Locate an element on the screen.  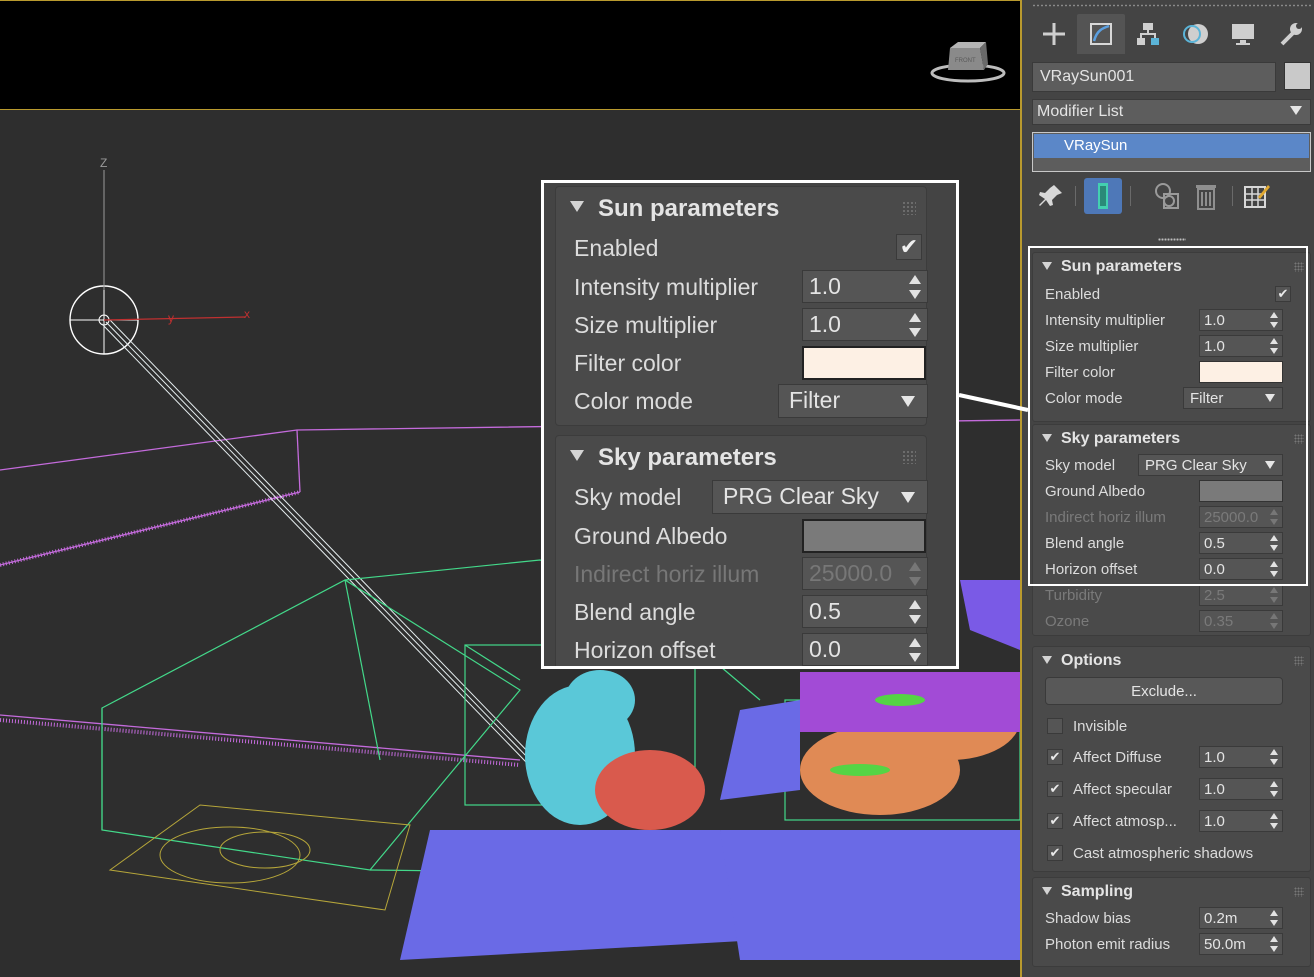
ground-albedo-swatch is located at coordinates (1241, 491).